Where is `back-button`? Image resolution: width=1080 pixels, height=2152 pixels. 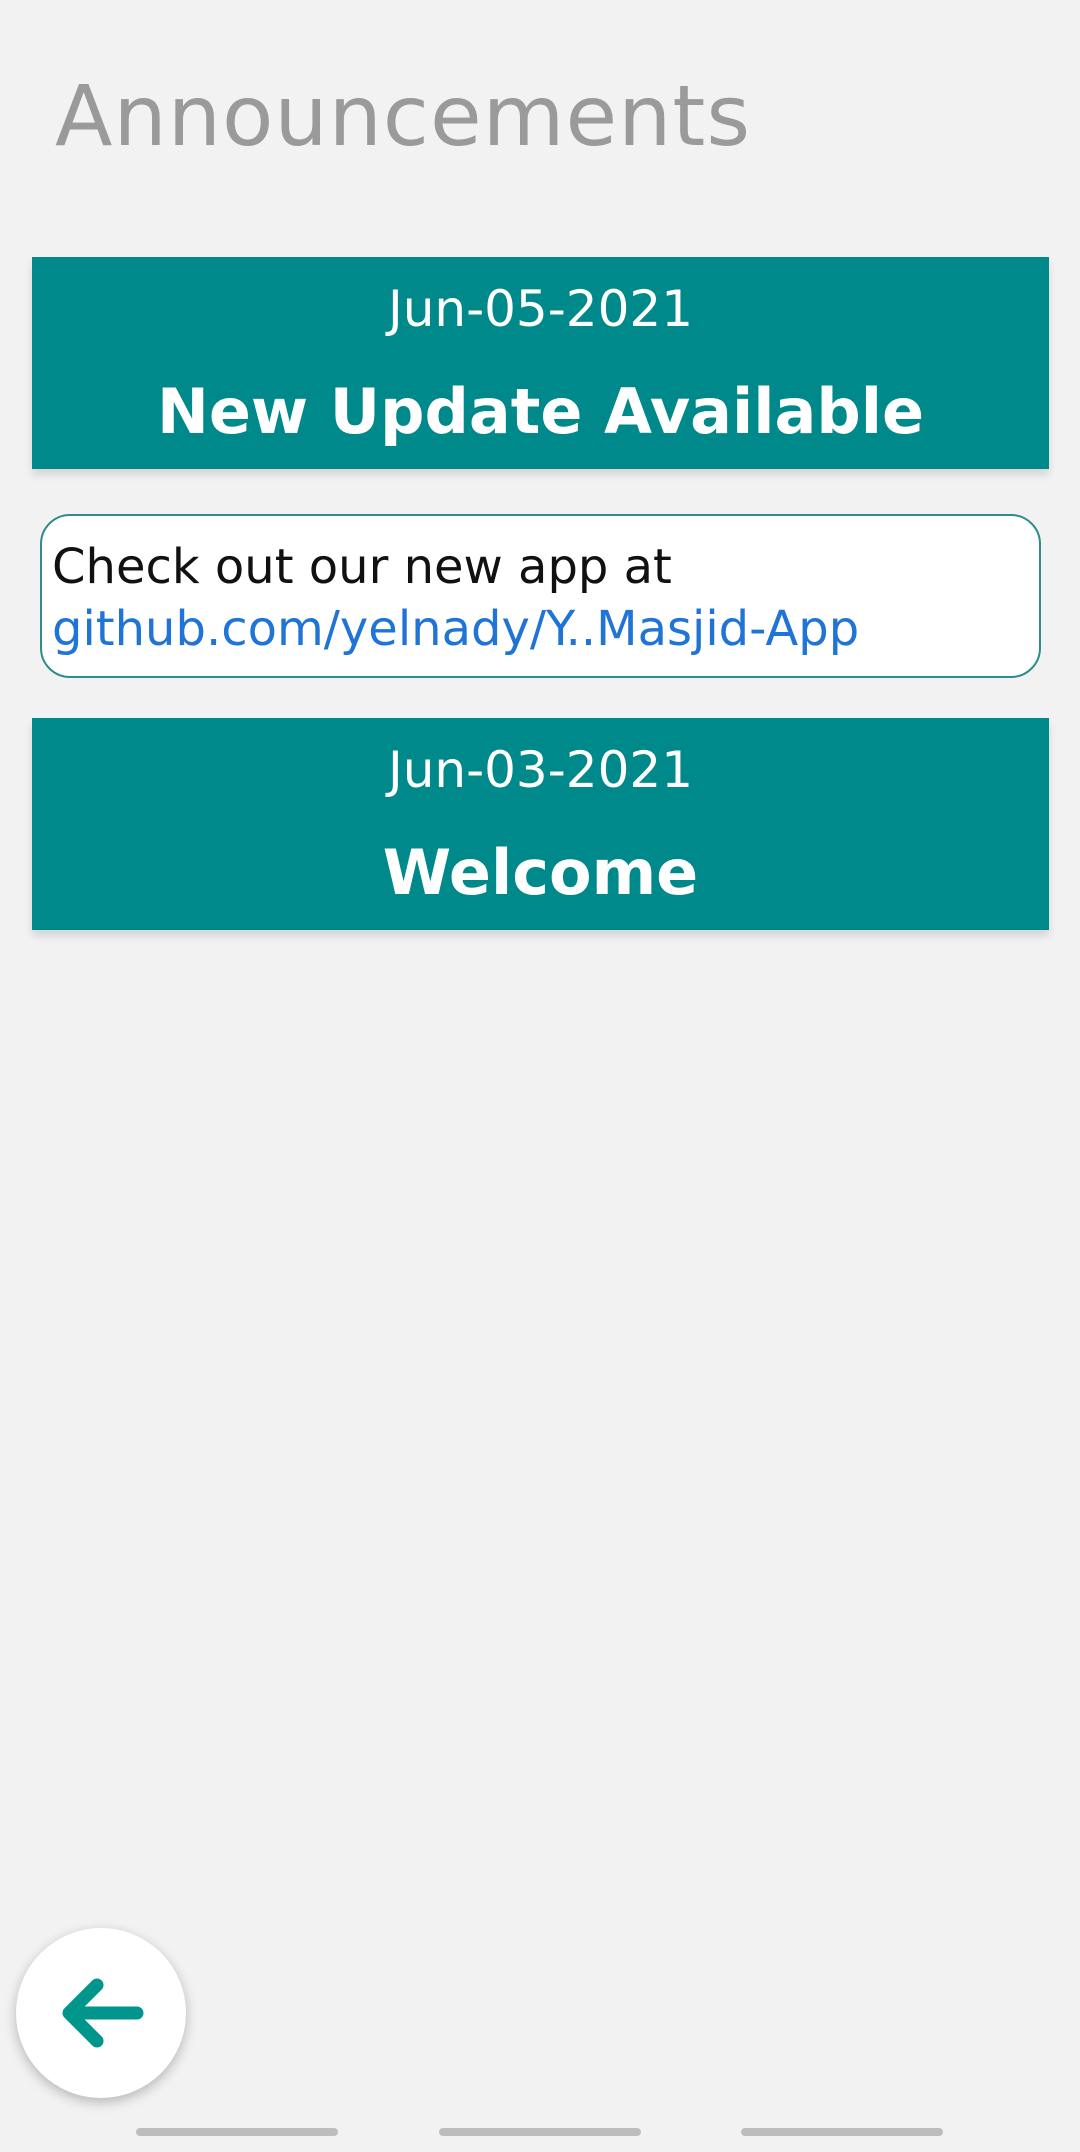 back-button is located at coordinates (101, 2013).